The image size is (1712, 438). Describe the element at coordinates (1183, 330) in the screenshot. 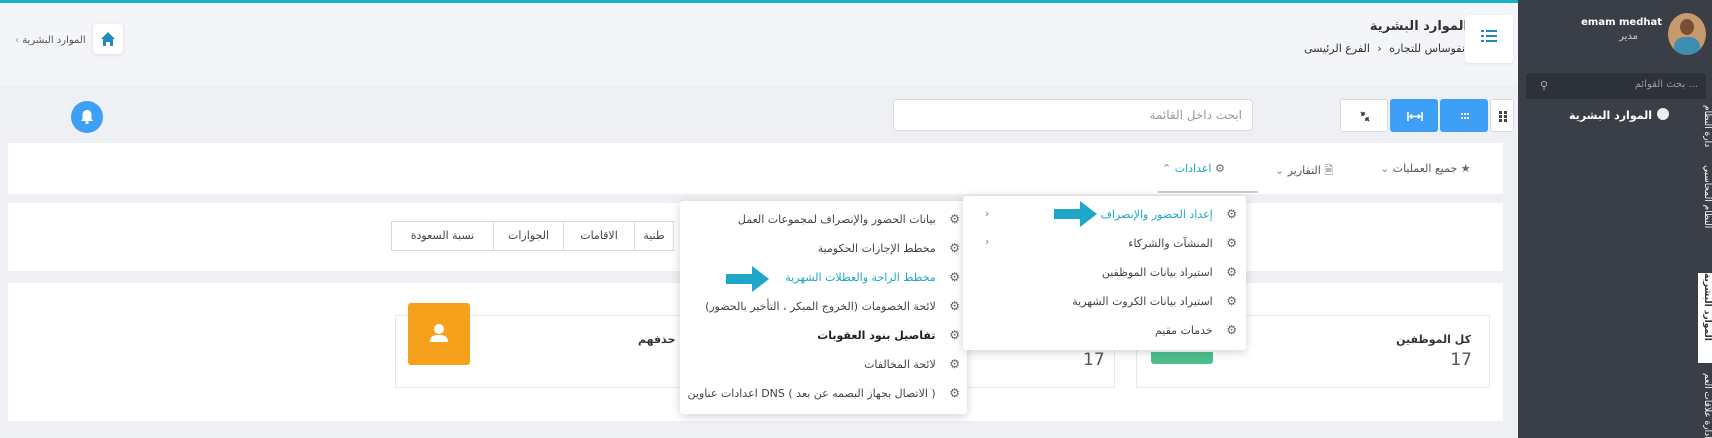

I see `dropdown-item-label: خدمات مقيم` at that location.